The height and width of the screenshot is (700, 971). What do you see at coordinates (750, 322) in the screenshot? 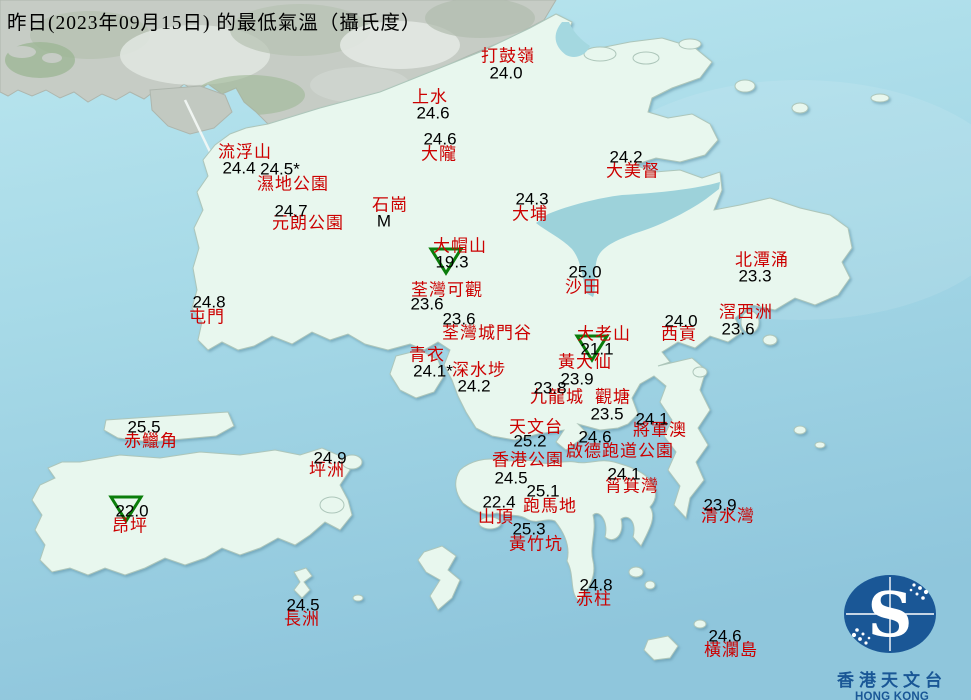
I see `kau-sai-chau-island` at bounding box center [750, 322].